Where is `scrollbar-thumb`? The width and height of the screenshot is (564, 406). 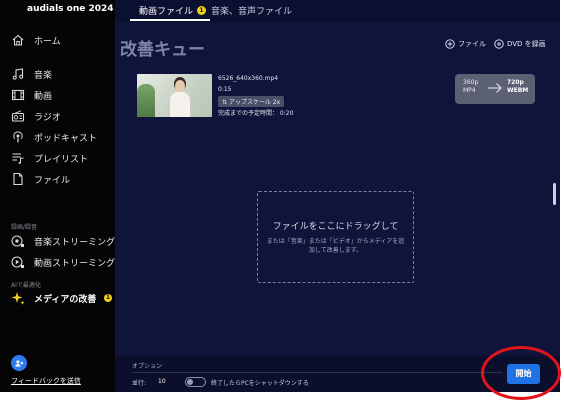 scrollbar-thumb is located at coordinates (554, 194).